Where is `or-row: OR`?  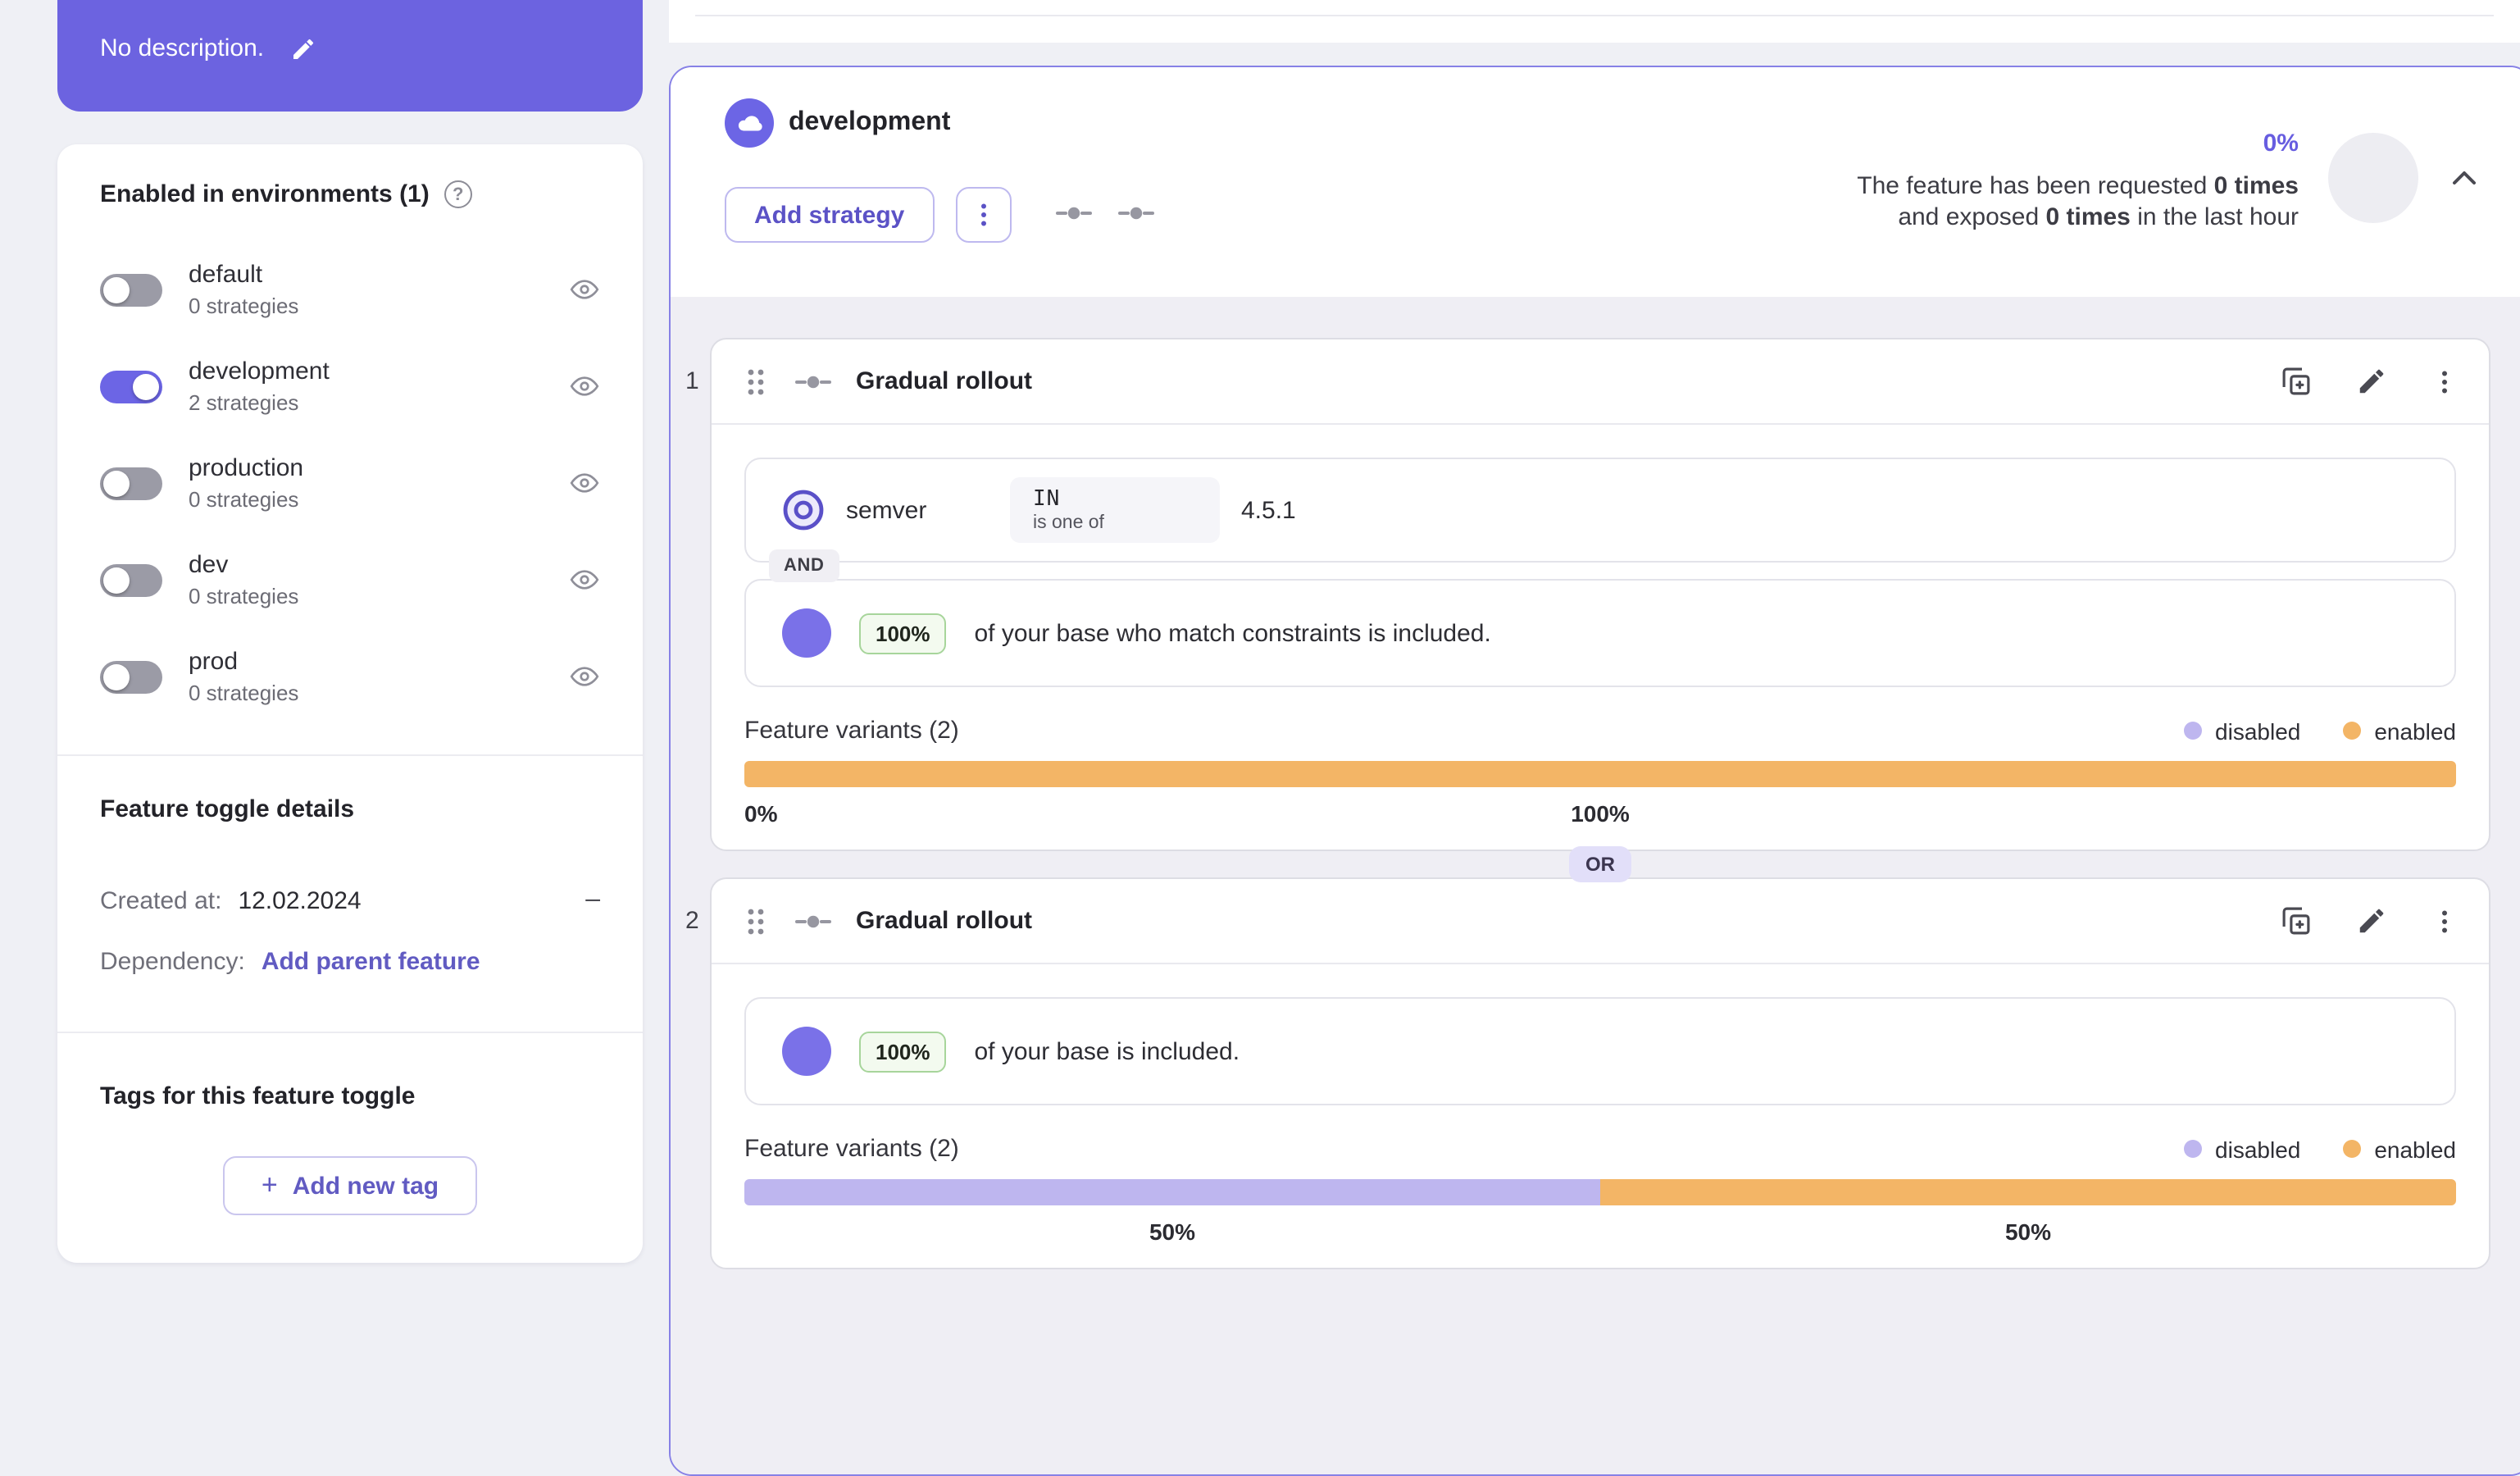 or-row: OR is located at coordinates (1600, 864).